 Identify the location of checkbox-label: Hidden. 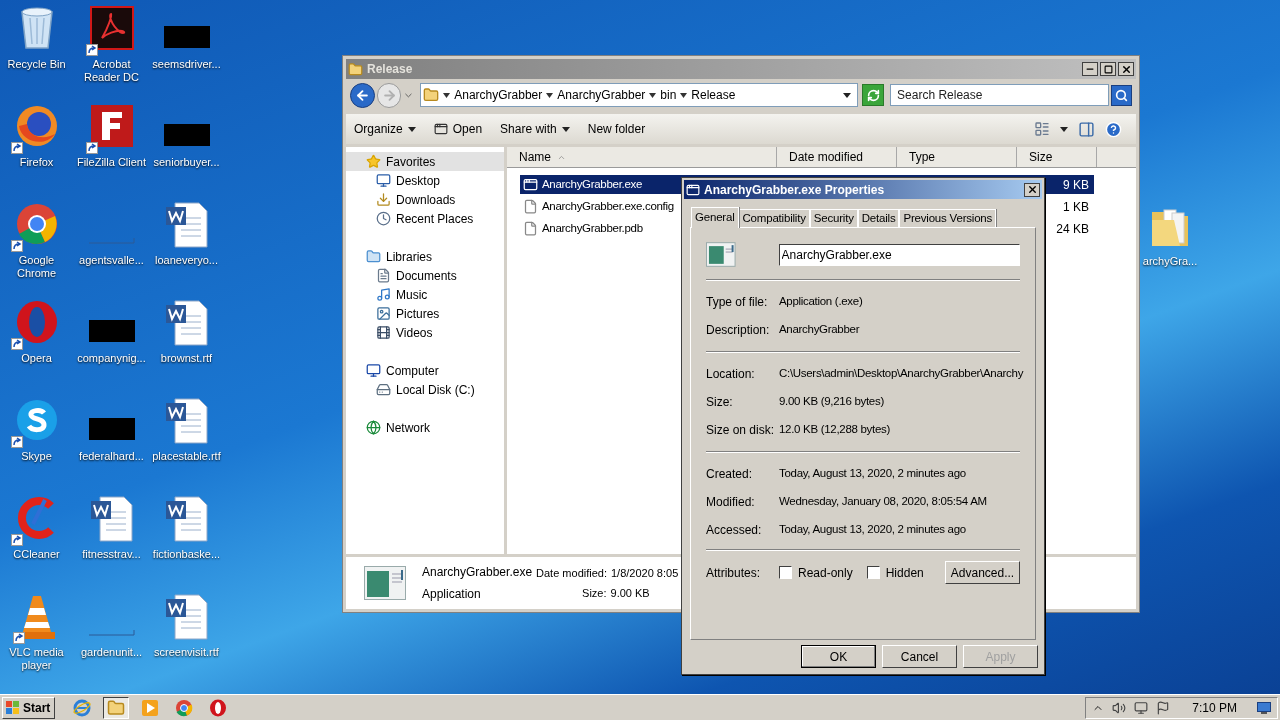
(904, 573).